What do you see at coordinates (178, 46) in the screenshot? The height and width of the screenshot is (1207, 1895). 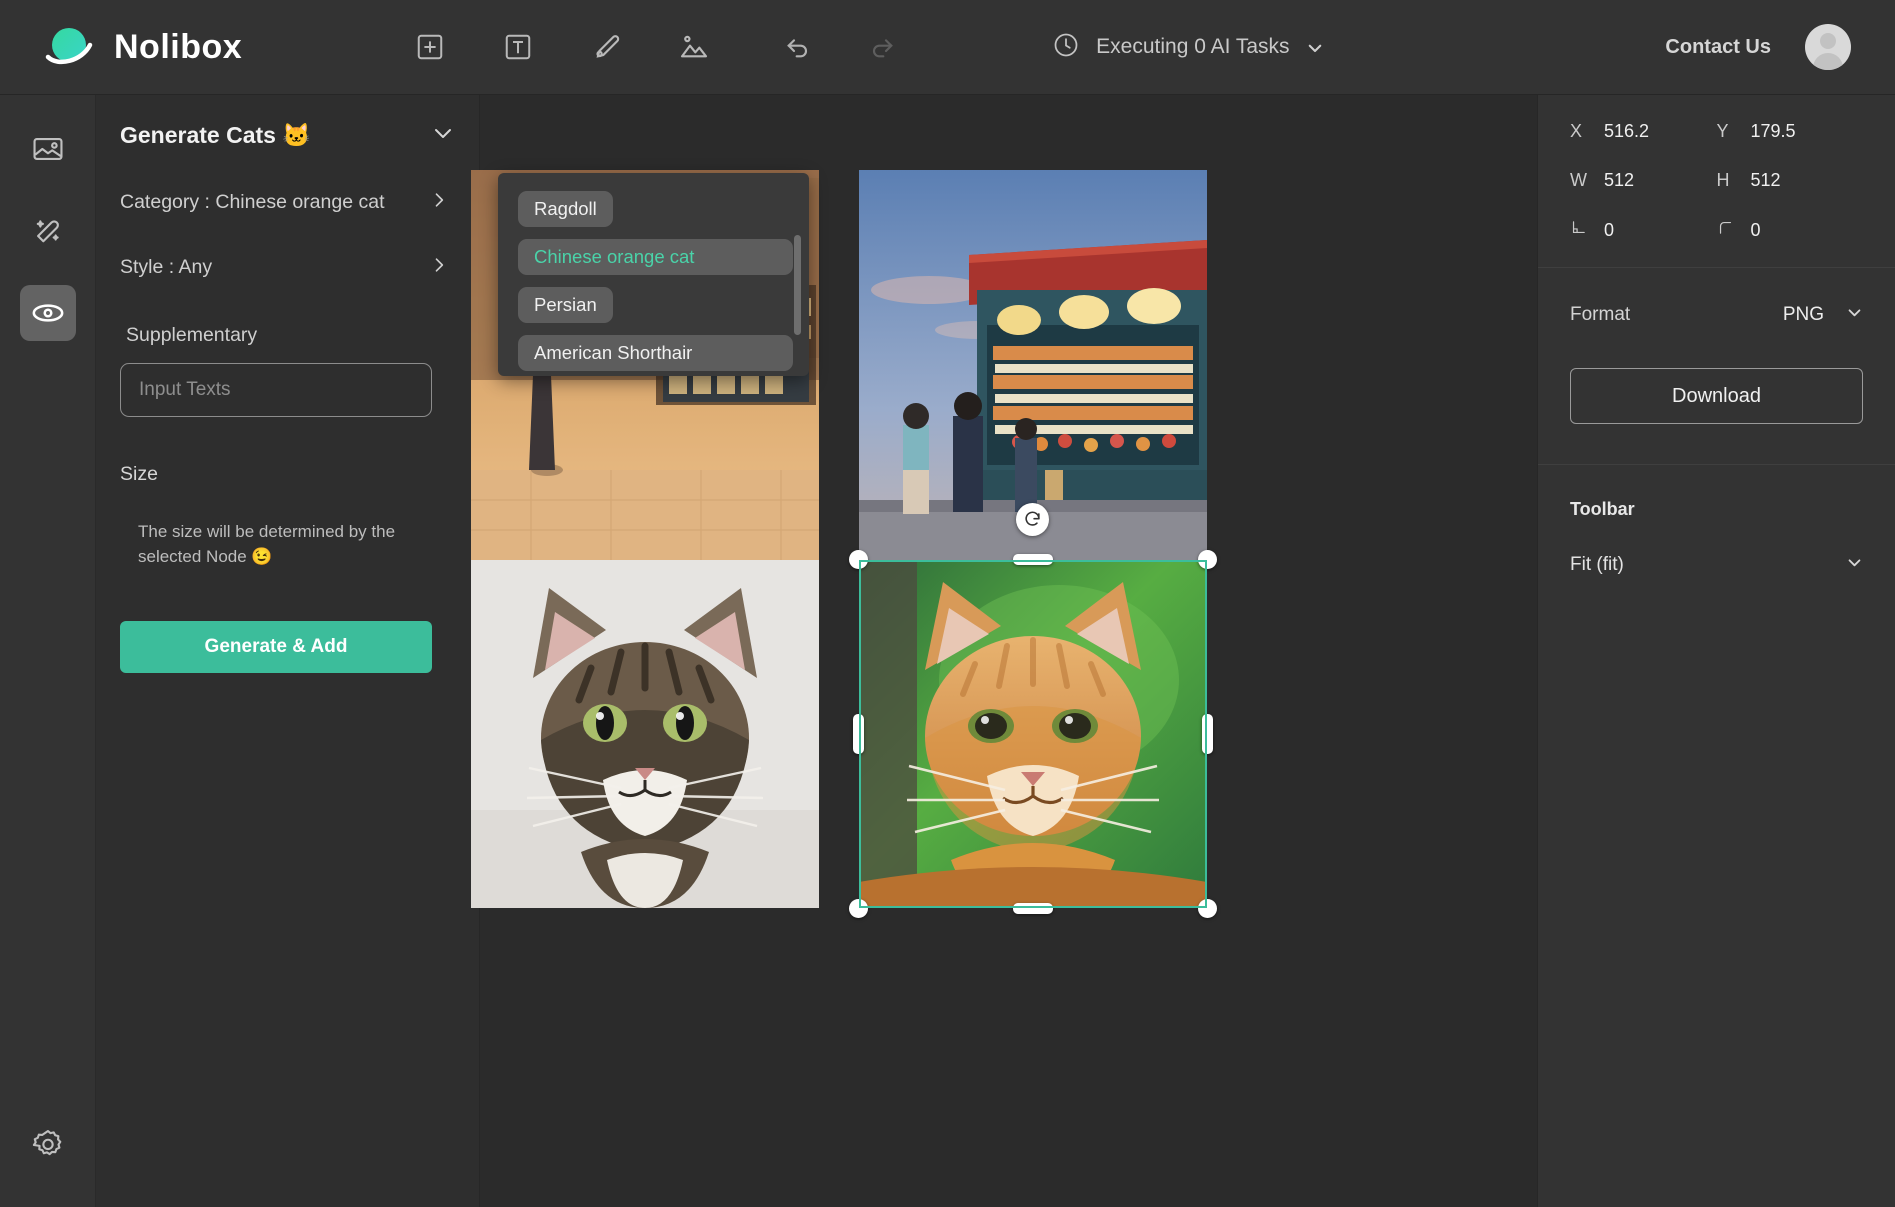 I see `brand-name: Nolibox` at bounding box center [178, 46].